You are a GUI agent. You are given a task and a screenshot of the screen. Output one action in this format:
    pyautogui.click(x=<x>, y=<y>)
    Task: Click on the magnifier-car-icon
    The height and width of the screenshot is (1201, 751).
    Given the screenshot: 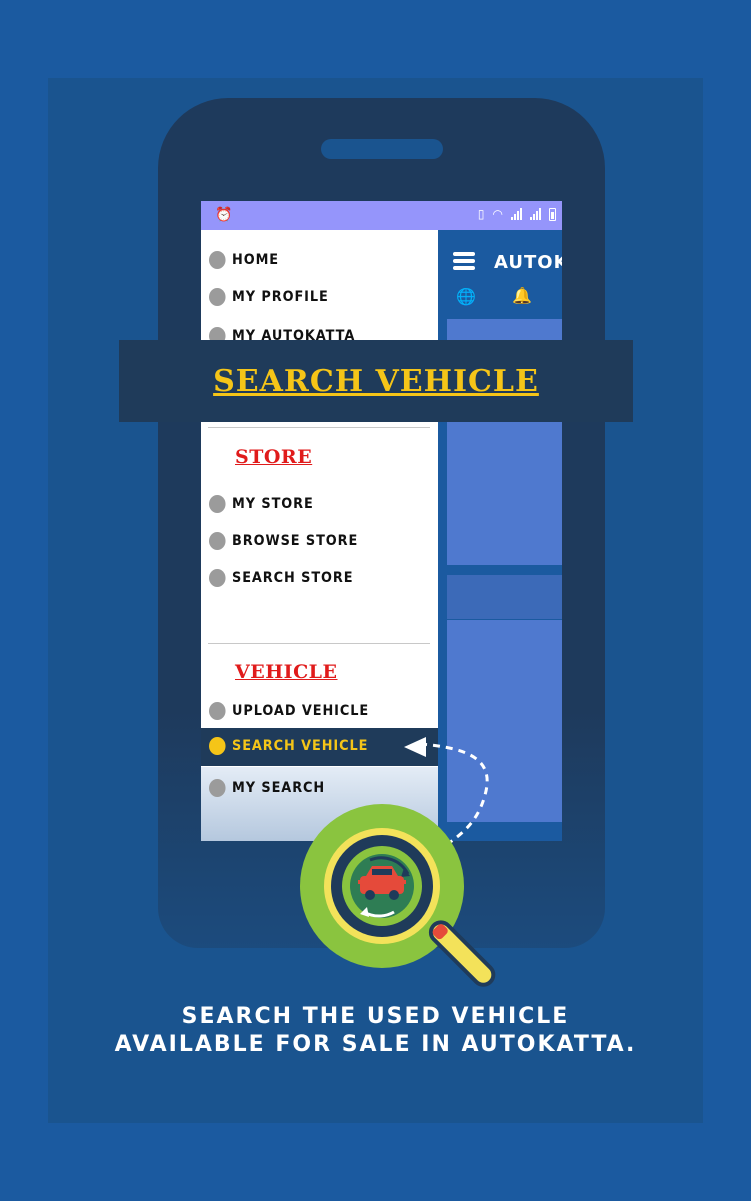 What is the action you would take?
    pyautogui.click(x=398, y=895)
    